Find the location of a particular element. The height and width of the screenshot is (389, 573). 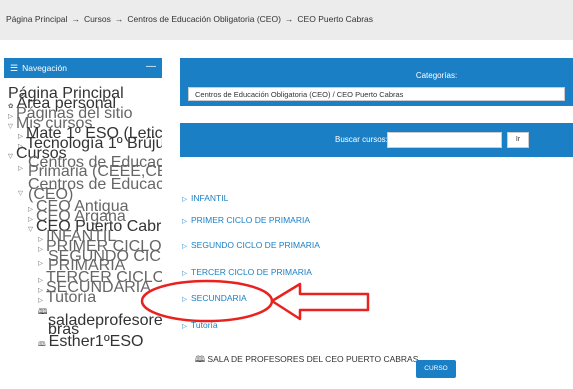

subcategory-secundaria: ▷ SECUNDARIA is located at coordinates (214, 298).